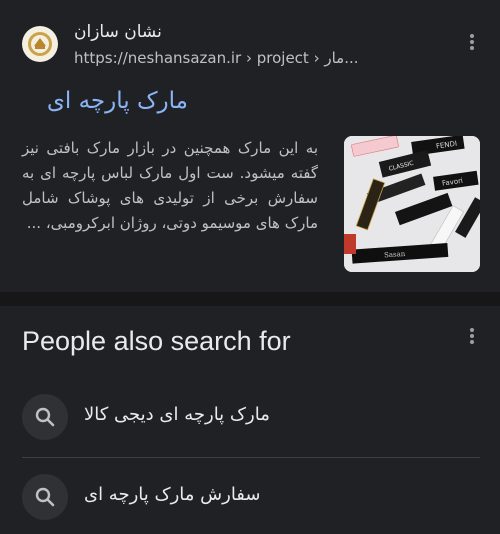  I want to click on suggestion-text: مارک پارچه ای دیجی کالا, so click(177, 414).